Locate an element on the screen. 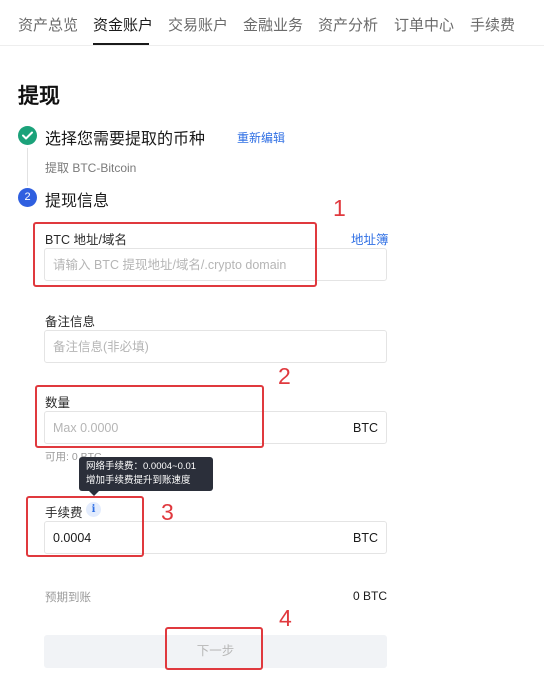 The height and width of the screenshot is (685, 544). address-book-link: 地址簿 is located at coordinates (370, 238).